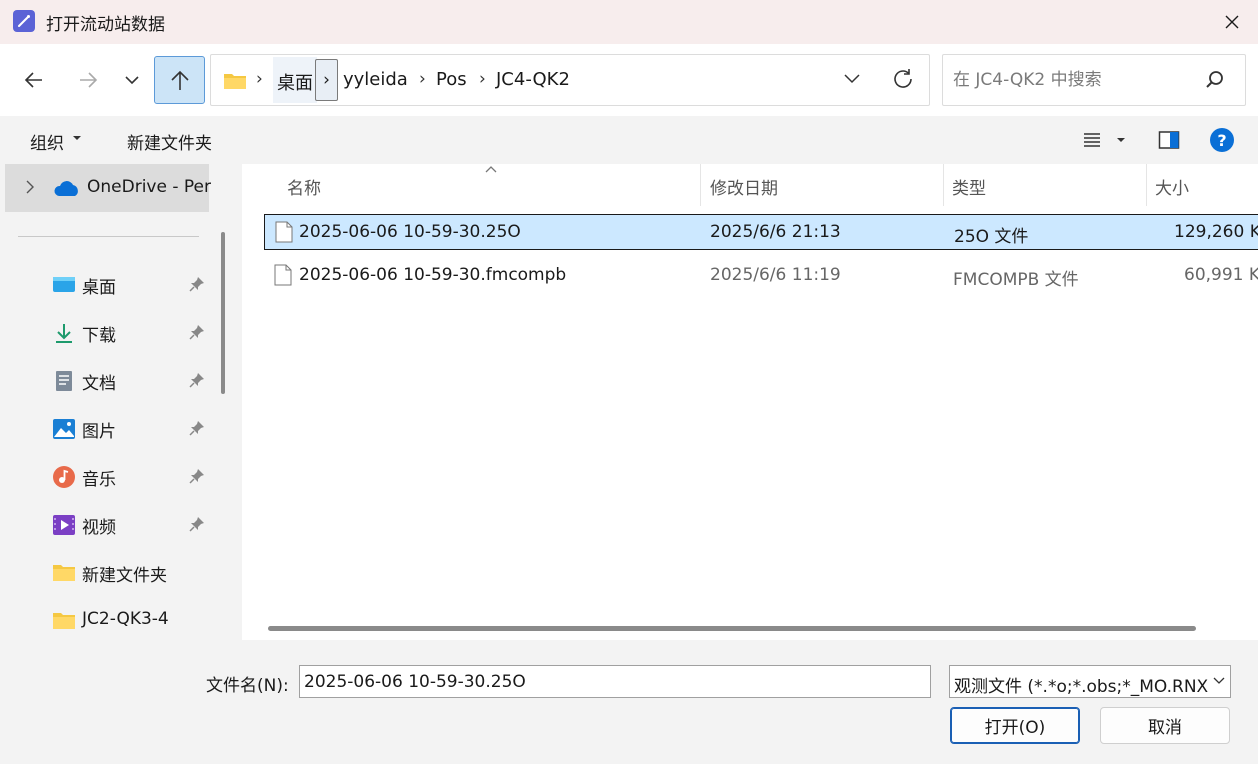  What do you see at coordinates (744, 186) in the screenshot?
I see `column-header-modified: 修改日期` at bounding box center [744, 186].